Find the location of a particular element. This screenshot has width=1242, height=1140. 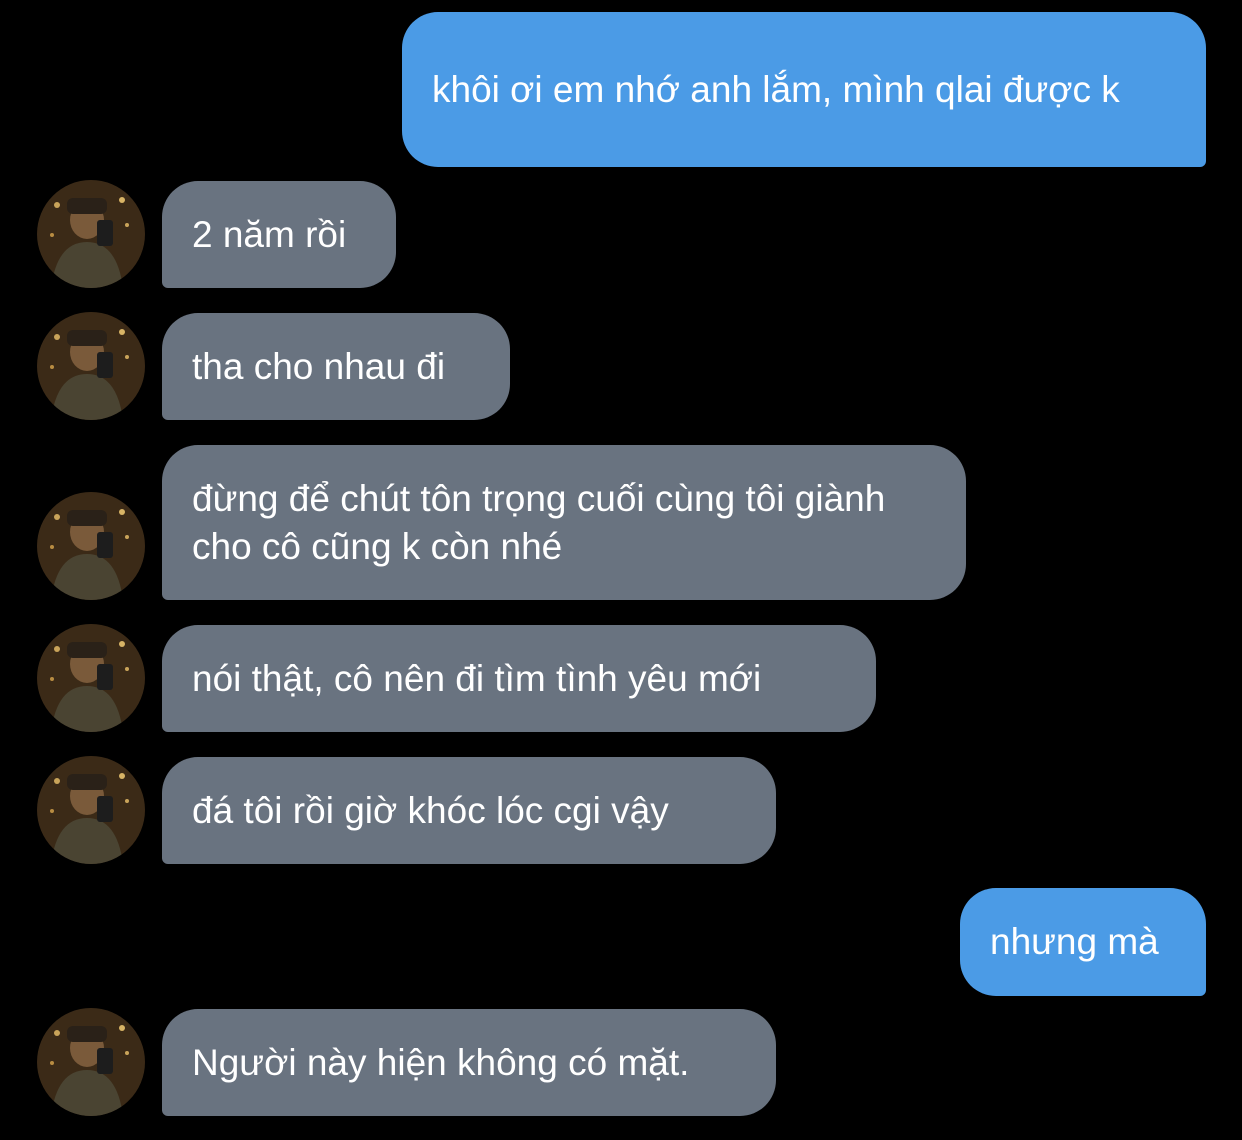

message-text: đá tôi rồi giờ khóc lóc cgi vậy is located at coordinates (430, 810).